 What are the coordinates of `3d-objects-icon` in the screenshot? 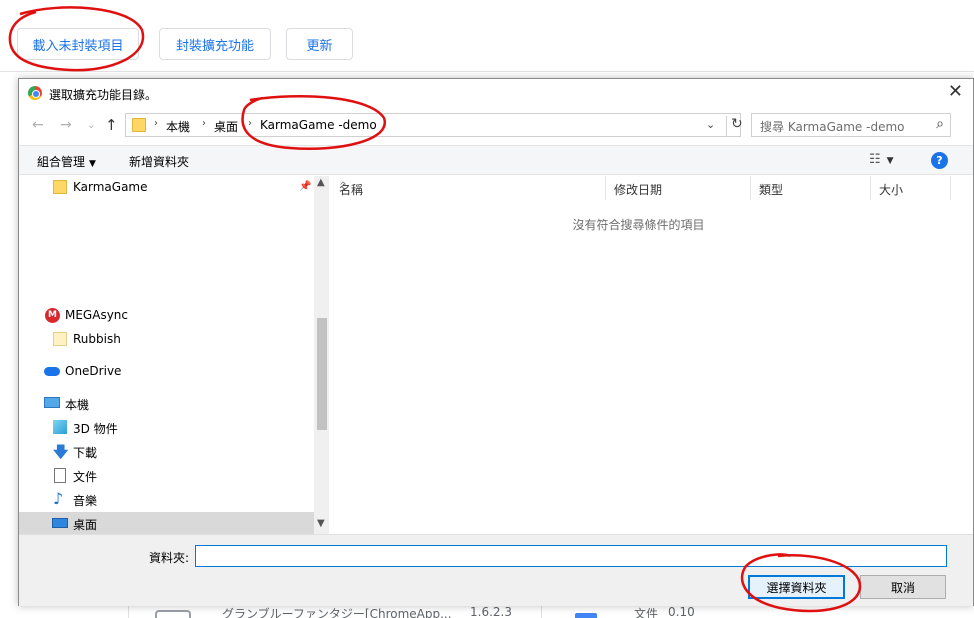 It's located at (60, 427).